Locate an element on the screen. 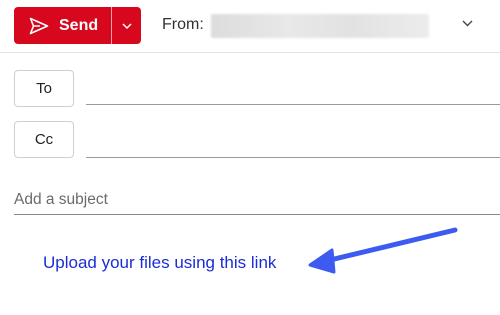 The height and width of the screenshot is (315, 500). from-label: From: is located at coordinates (183, 24).